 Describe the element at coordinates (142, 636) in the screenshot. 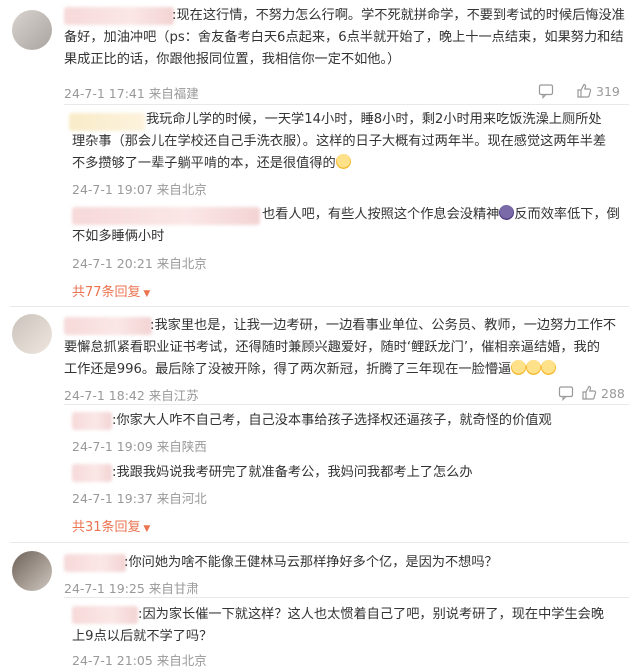

I see `reply-text: 上9点以后就不学了吗？` at that location.